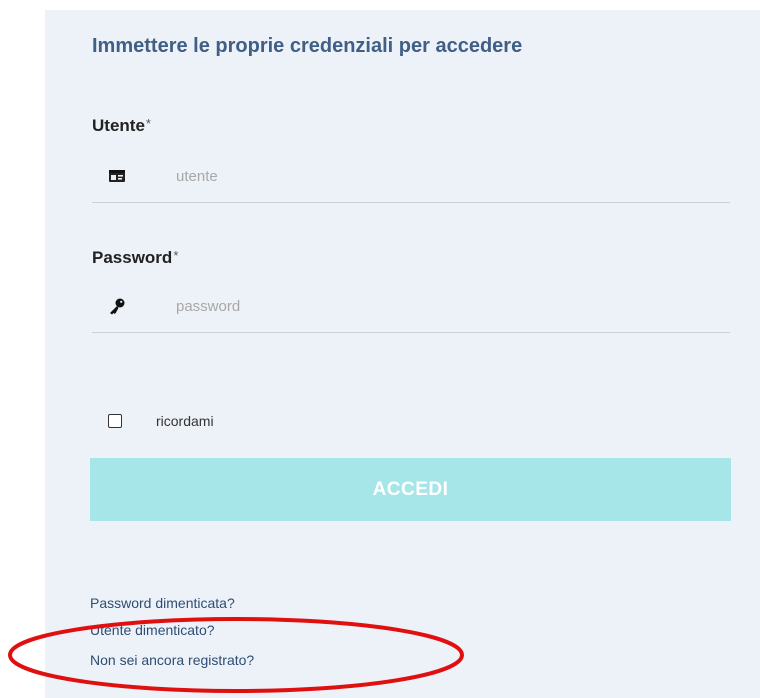 The width and height of the screenshot is (760, 698). What do you see at coordinates (132, 257) in the screenshot?
I see `password-label: Password` at bounding box center [132, 257].